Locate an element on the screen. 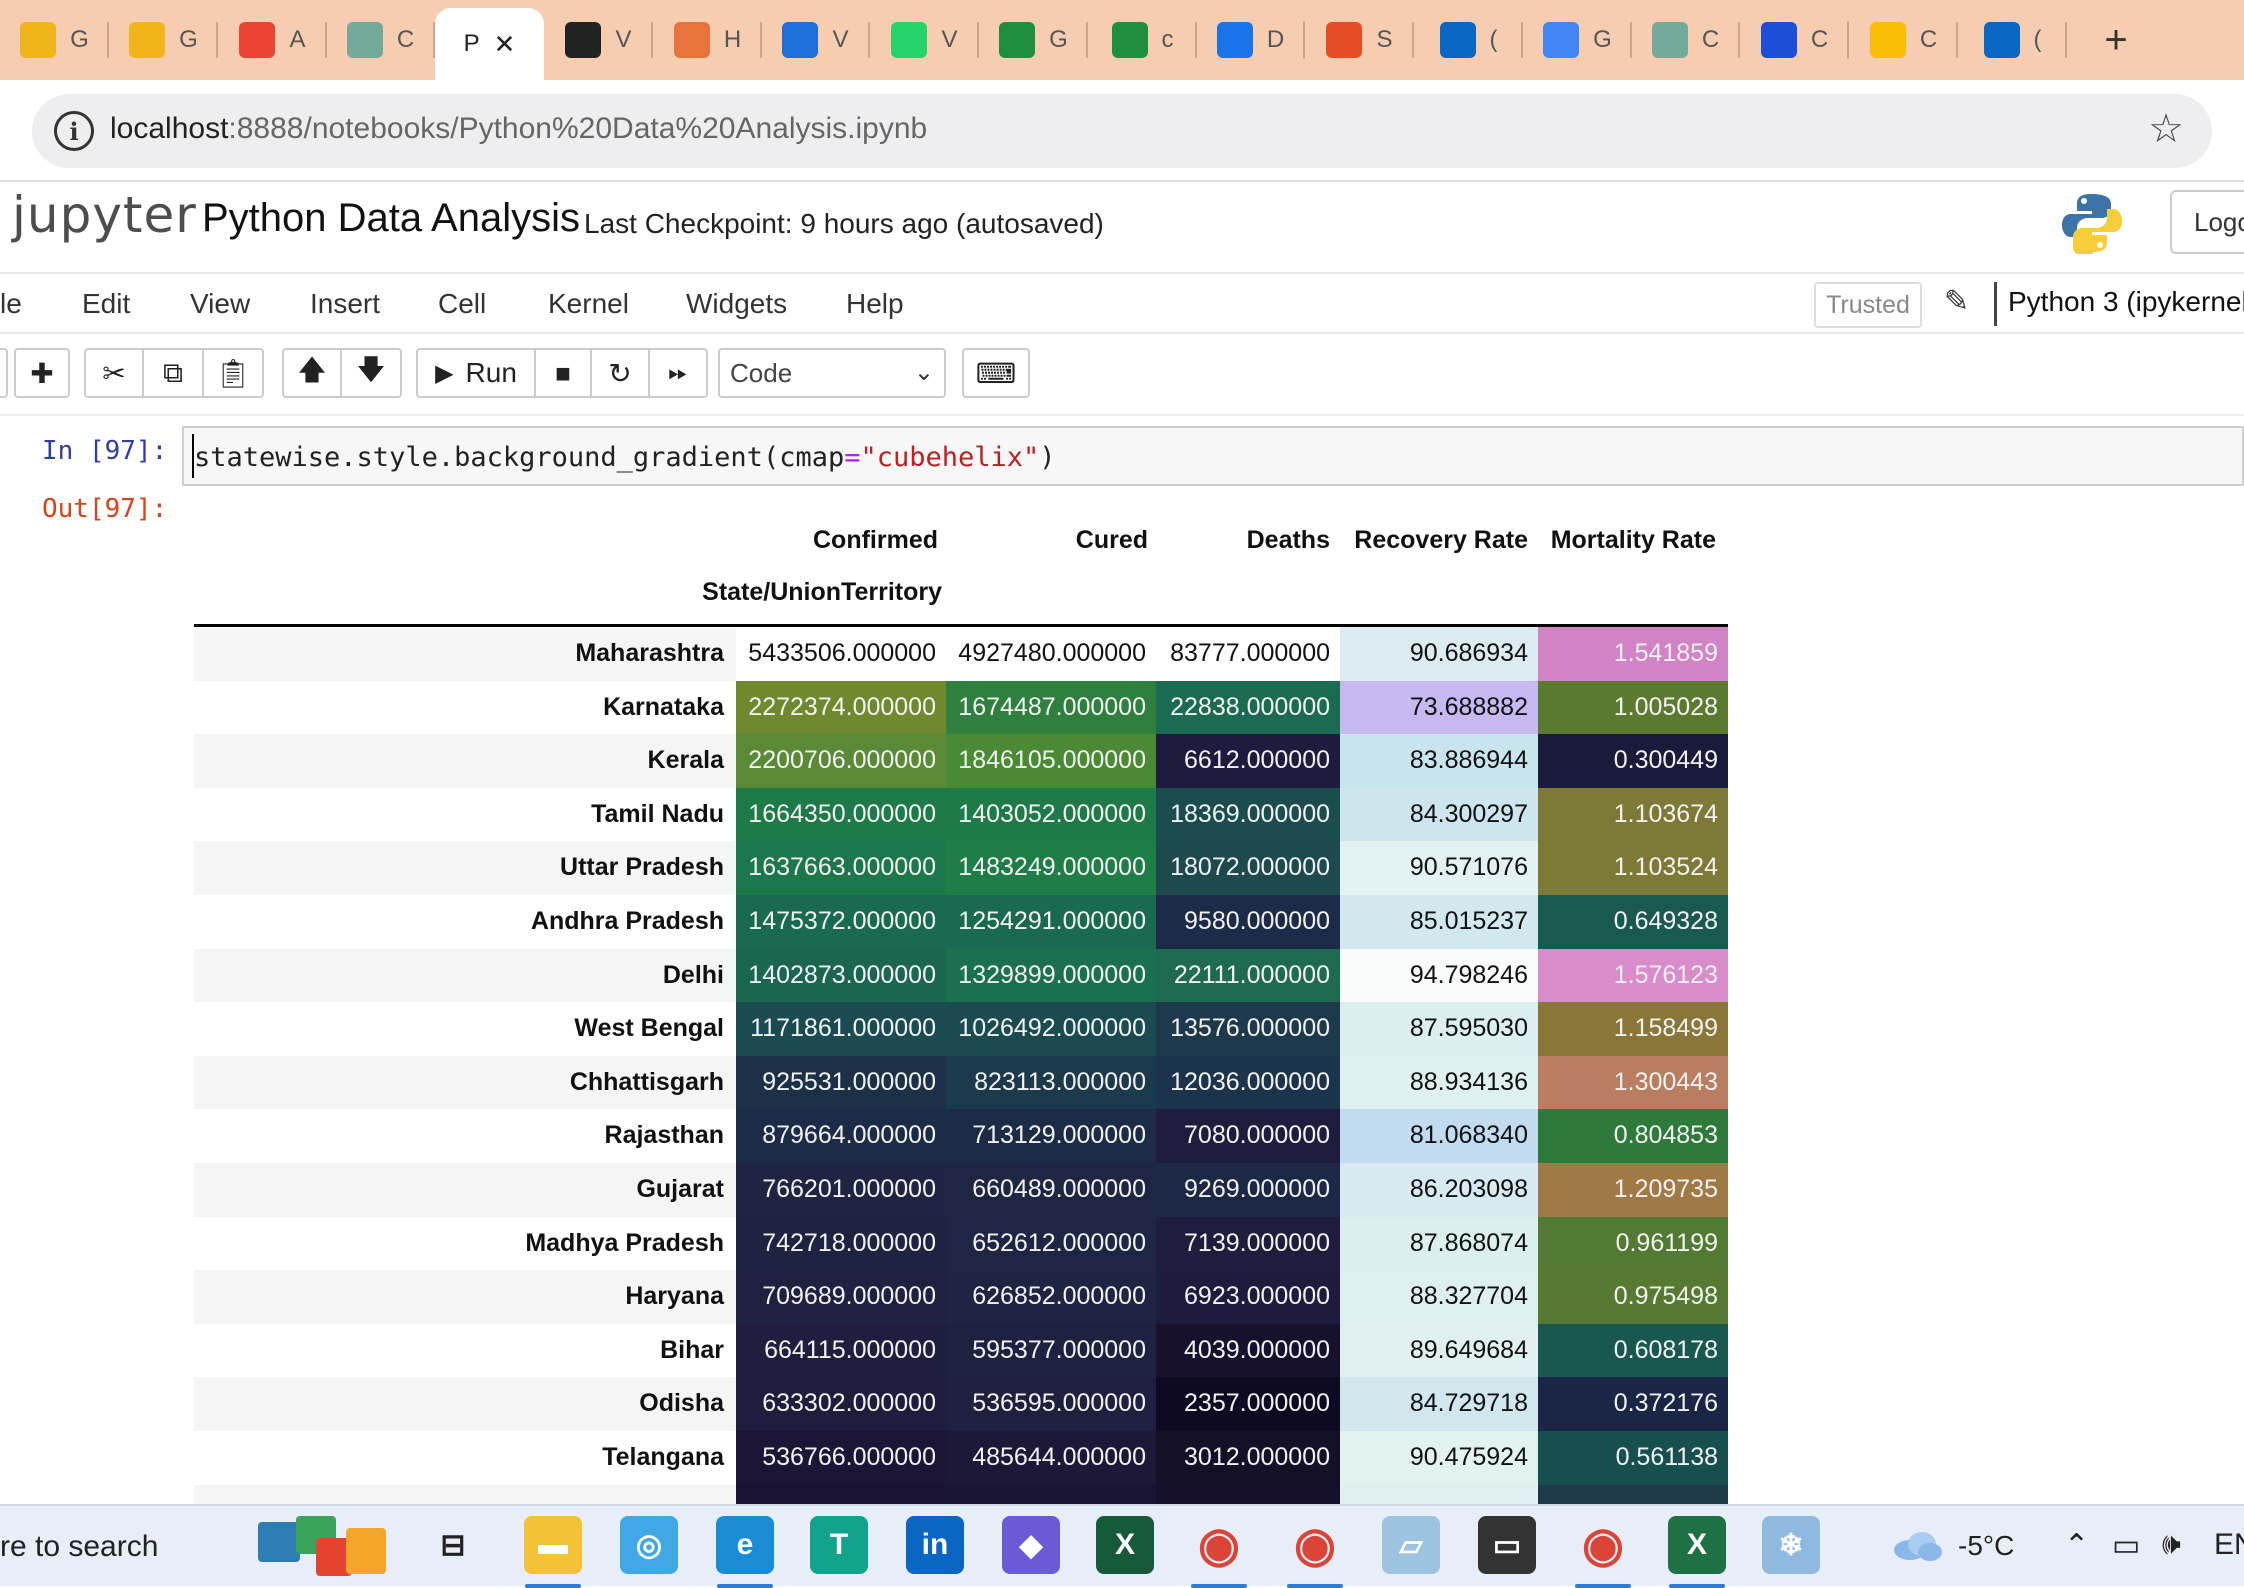  edge-icon: e is located at coordinates (745, 1545).